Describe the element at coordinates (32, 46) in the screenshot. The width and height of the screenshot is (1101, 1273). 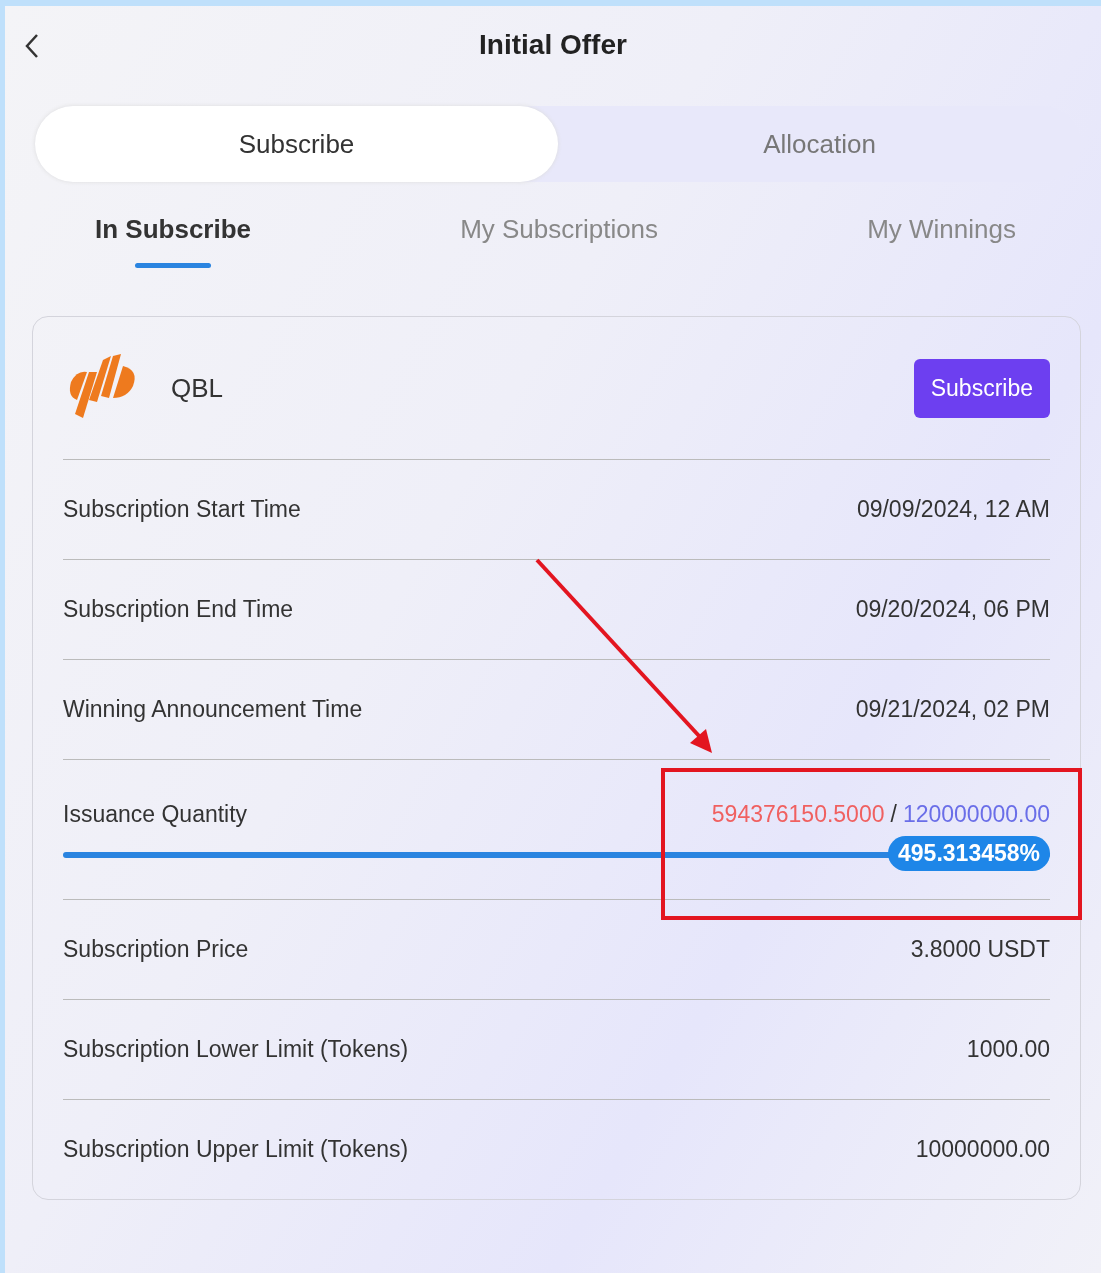
I see `back-icon` at that location.